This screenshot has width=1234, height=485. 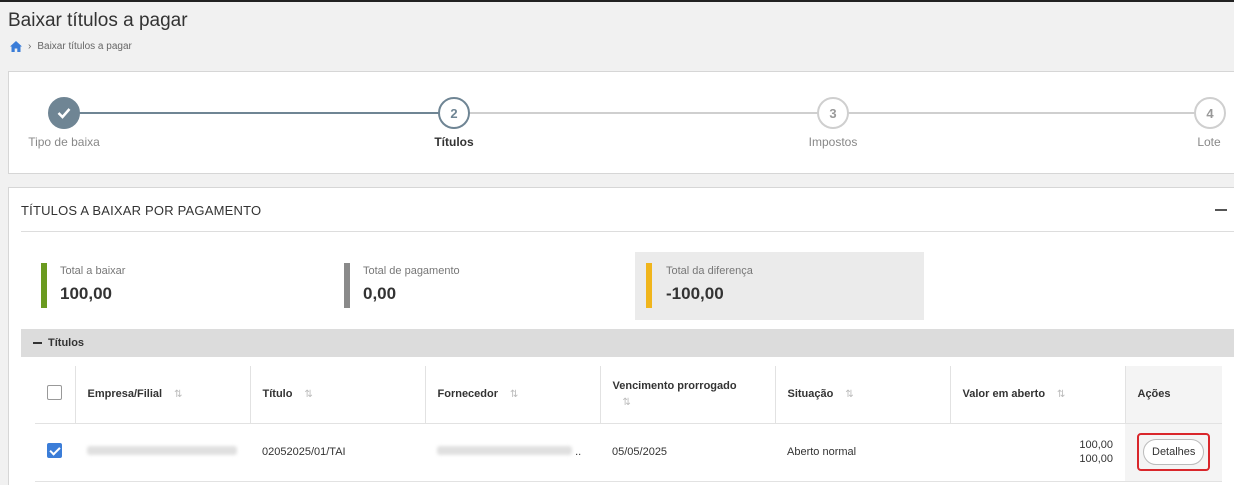 I want to click on summary-label: Total da diferença, so click(x=709, y=271).